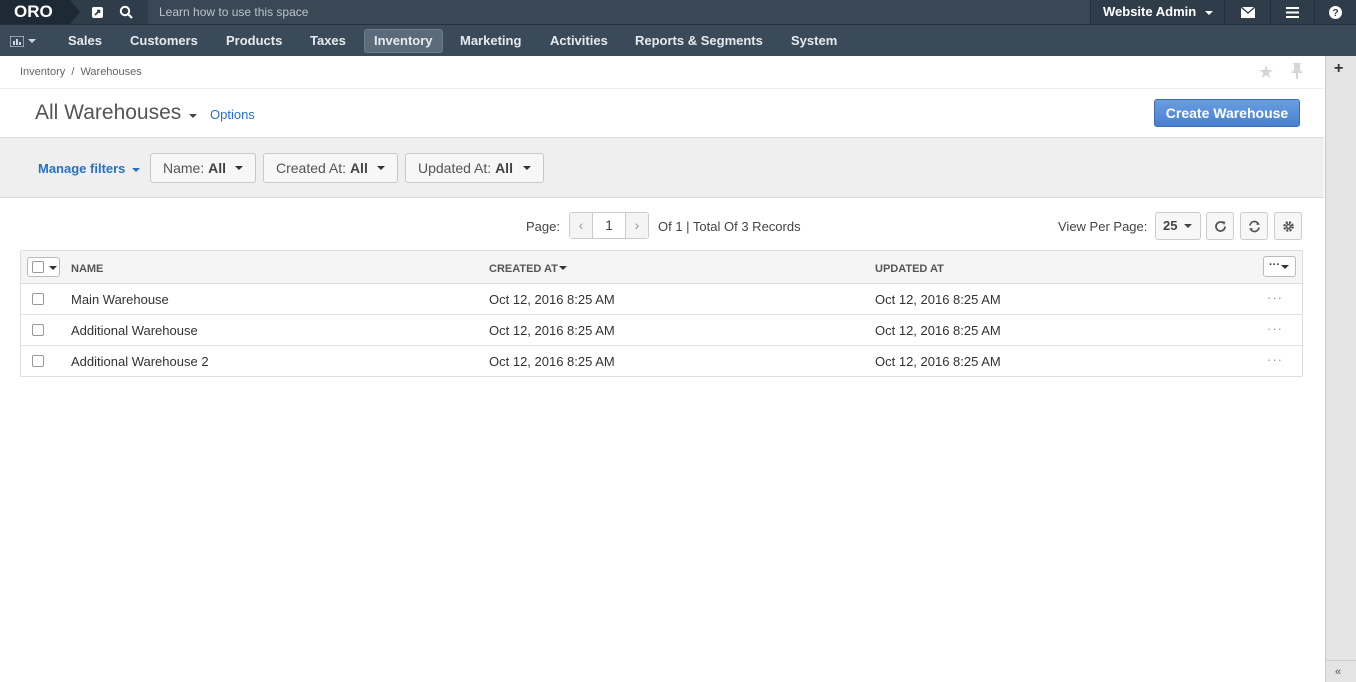  I want to click on breadcrumb: Inventory / Warehouses, so click(81, 72).